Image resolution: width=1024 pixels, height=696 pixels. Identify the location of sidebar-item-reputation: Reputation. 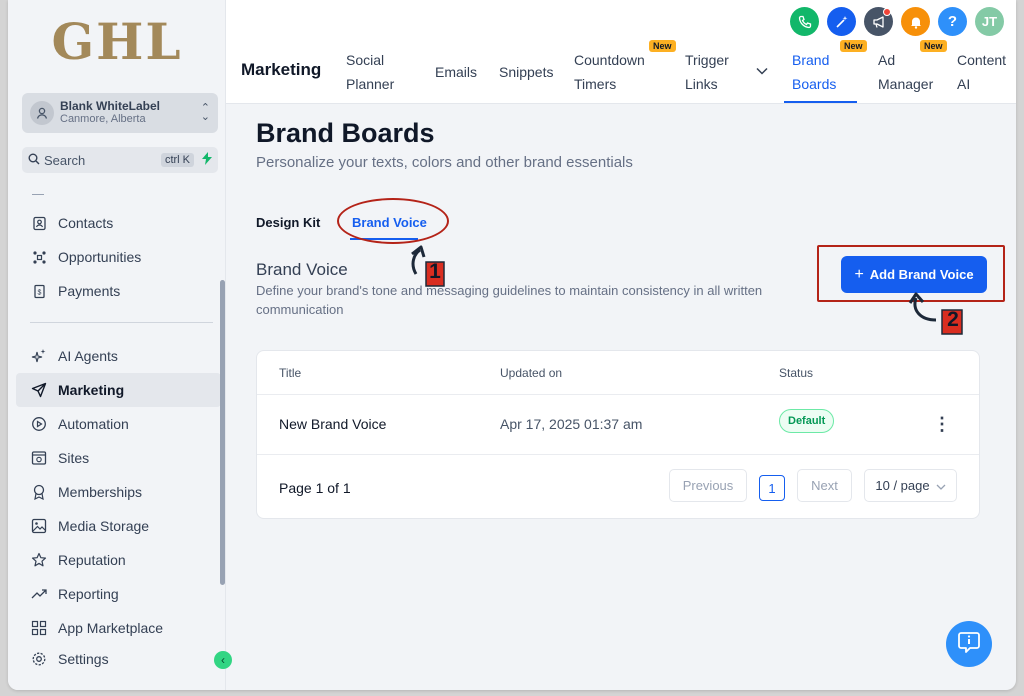
(118, 560).